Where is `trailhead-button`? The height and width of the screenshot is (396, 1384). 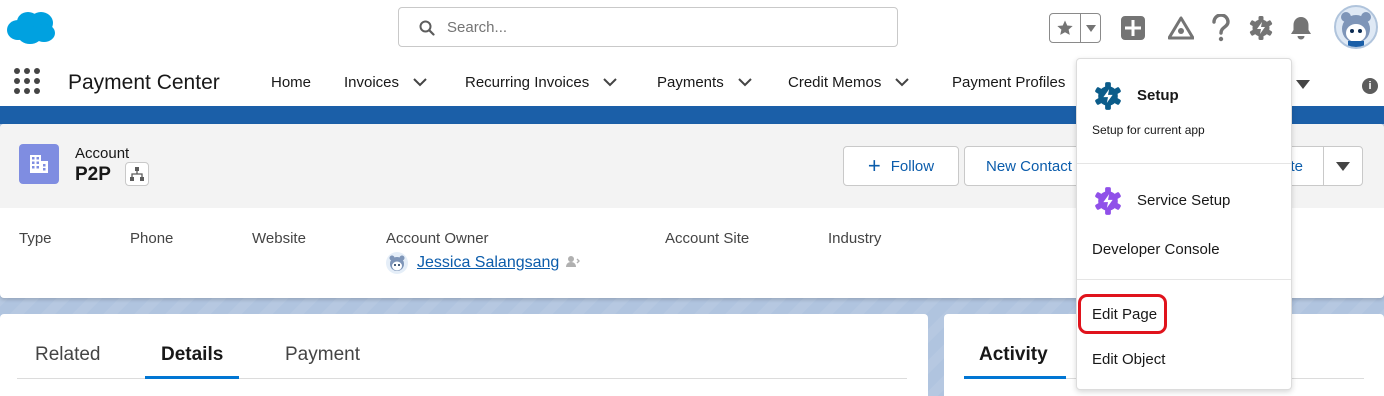
trailhead-button is located at coordinates (1181, 28).